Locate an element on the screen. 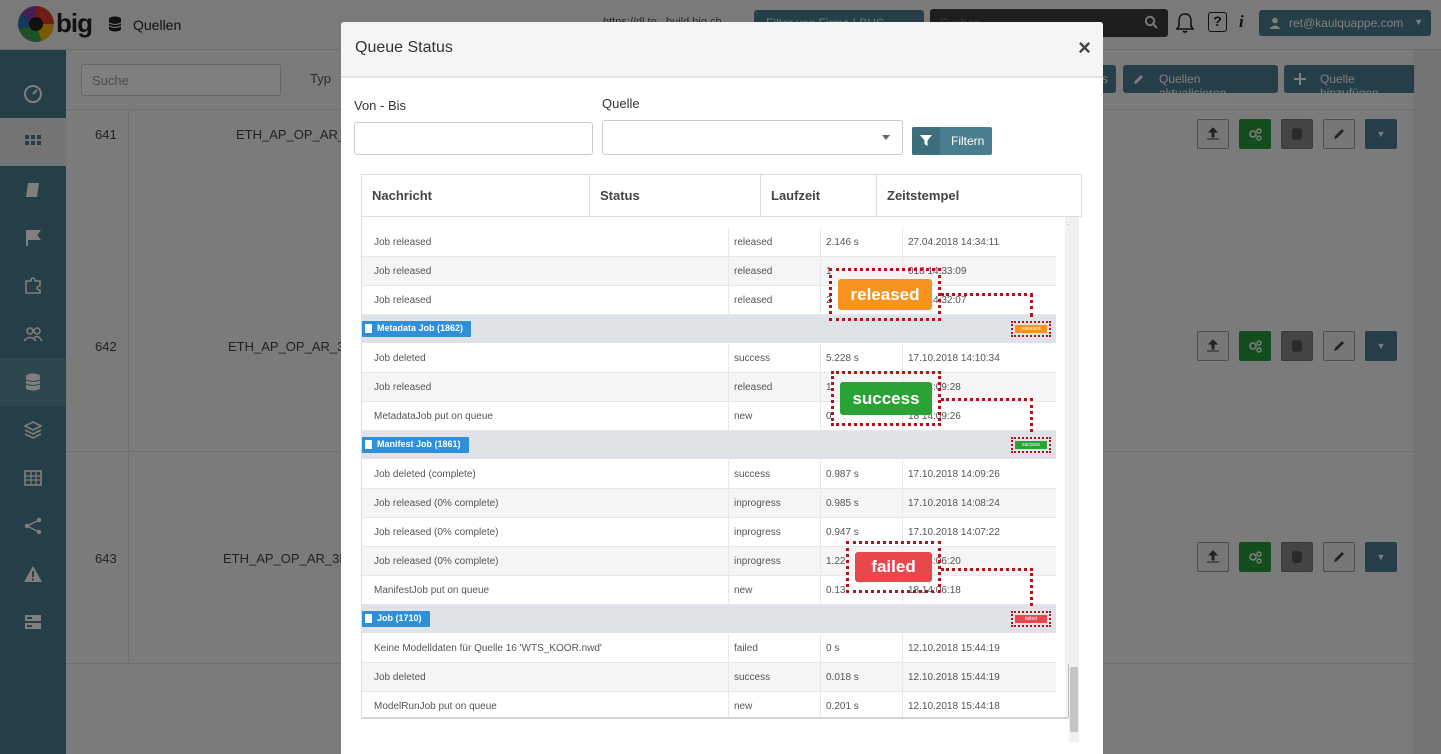  filter-icon is located at coordinates (926, 140).